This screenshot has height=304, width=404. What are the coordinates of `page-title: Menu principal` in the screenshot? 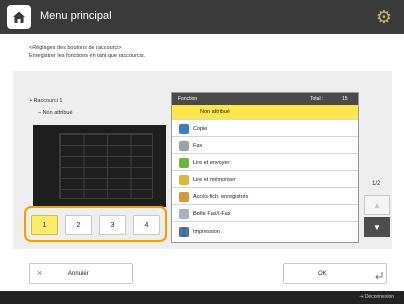 It's located at (76, 16).